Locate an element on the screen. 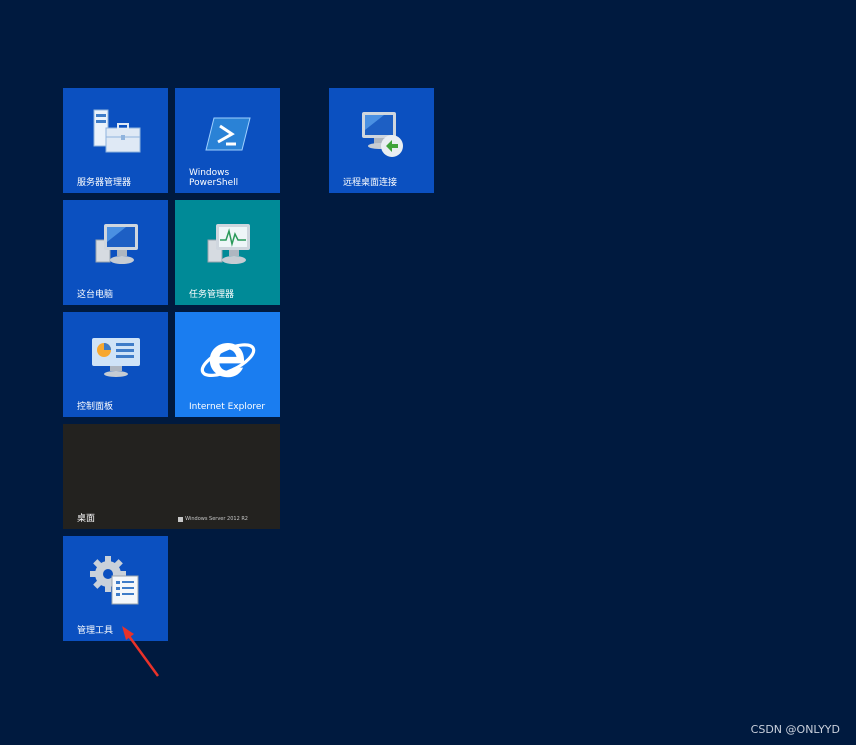 Image resolution: width=856 pixels, height=745 pixels. tile-windows-powershell: Windows PowerShell is located at coordinates (227, 140).